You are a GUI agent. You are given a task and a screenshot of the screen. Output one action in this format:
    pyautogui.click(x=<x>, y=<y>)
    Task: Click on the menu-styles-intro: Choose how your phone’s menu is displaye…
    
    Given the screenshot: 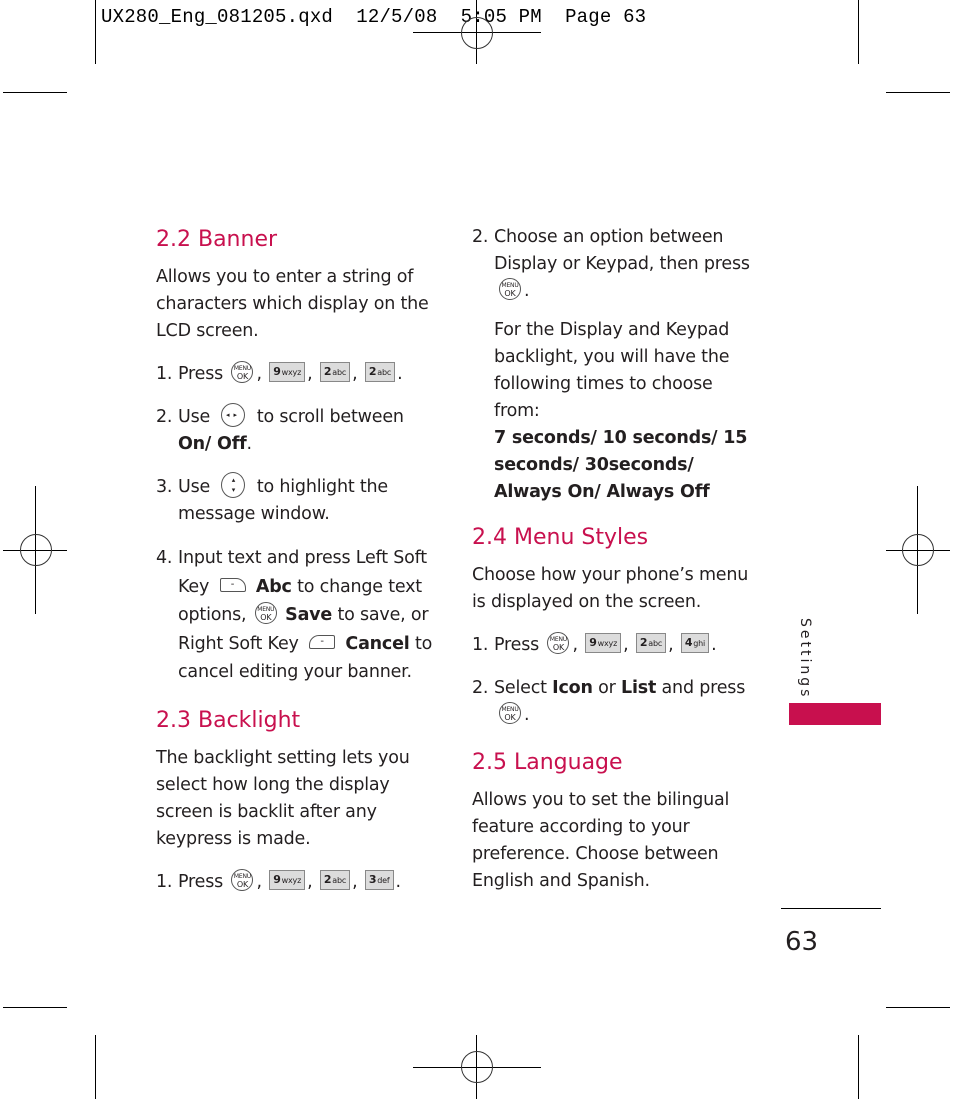 What is the action you would take?
    pyautogui.click(x=610, y=588)
    